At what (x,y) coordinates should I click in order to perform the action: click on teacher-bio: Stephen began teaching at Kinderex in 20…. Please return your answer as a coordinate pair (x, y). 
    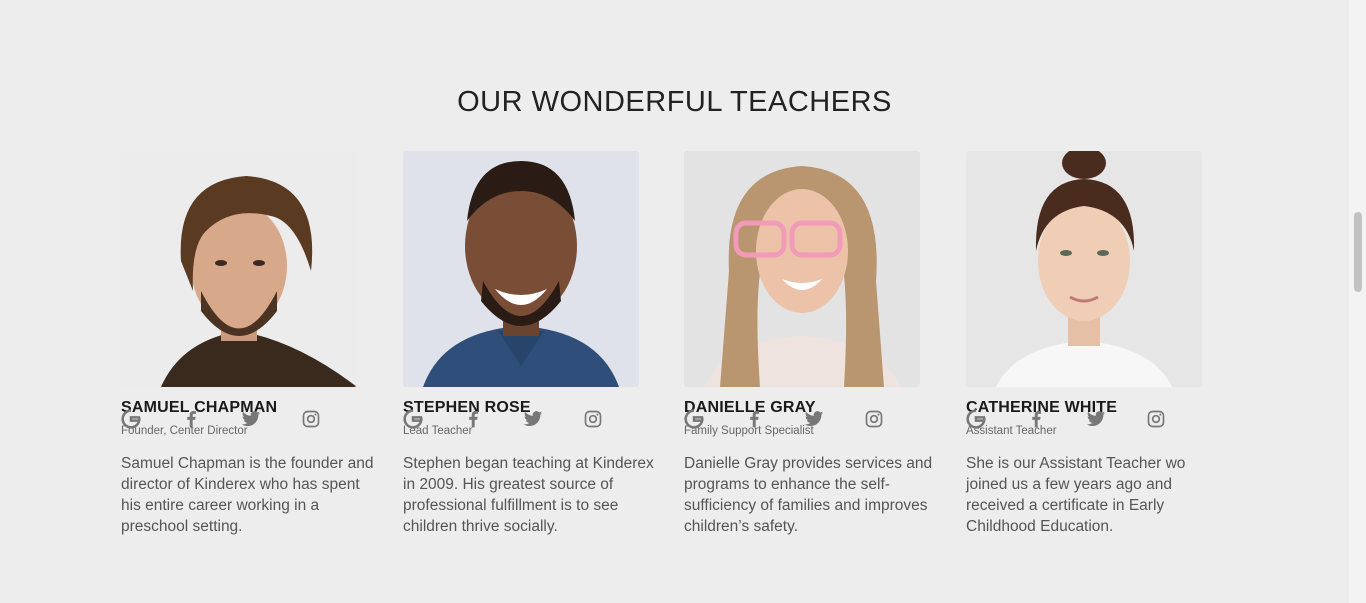
    Looking at the image, I should click on (528, 495).